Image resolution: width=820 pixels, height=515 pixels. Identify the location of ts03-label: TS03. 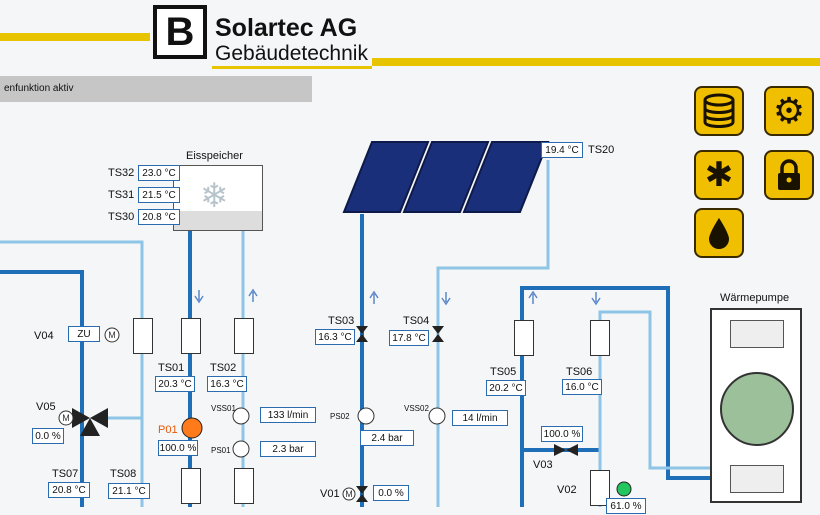
(341, 321).